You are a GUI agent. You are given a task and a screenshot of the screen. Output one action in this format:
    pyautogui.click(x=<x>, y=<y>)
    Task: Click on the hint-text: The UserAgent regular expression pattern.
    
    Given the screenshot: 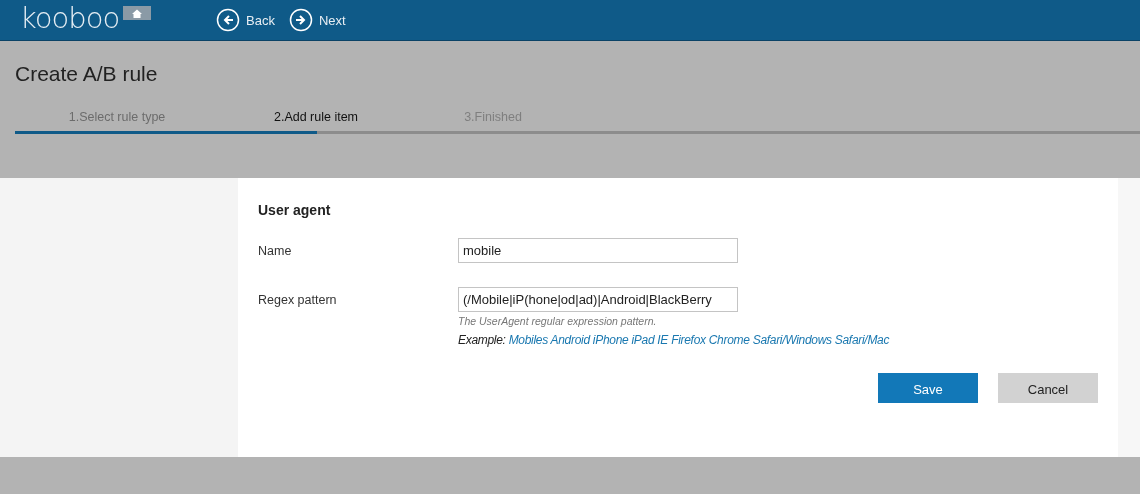 What is the action you would take?
    pyautogui.click(x=558, y=321)
    